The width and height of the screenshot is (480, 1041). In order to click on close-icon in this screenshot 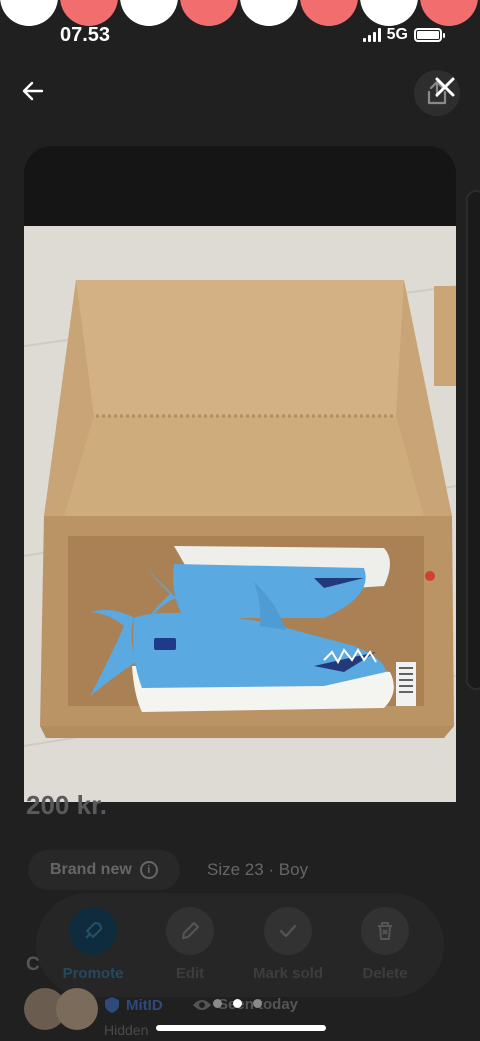, I will do `click(445, 87)`.